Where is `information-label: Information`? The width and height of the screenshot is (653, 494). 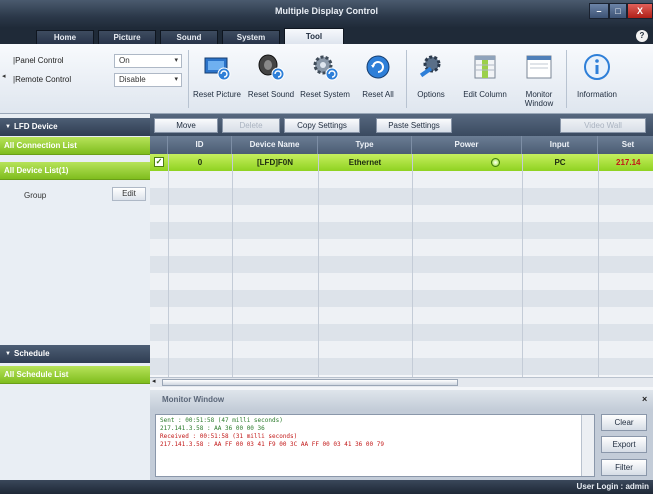 information-label: Information is located at coordinates (597, 94).